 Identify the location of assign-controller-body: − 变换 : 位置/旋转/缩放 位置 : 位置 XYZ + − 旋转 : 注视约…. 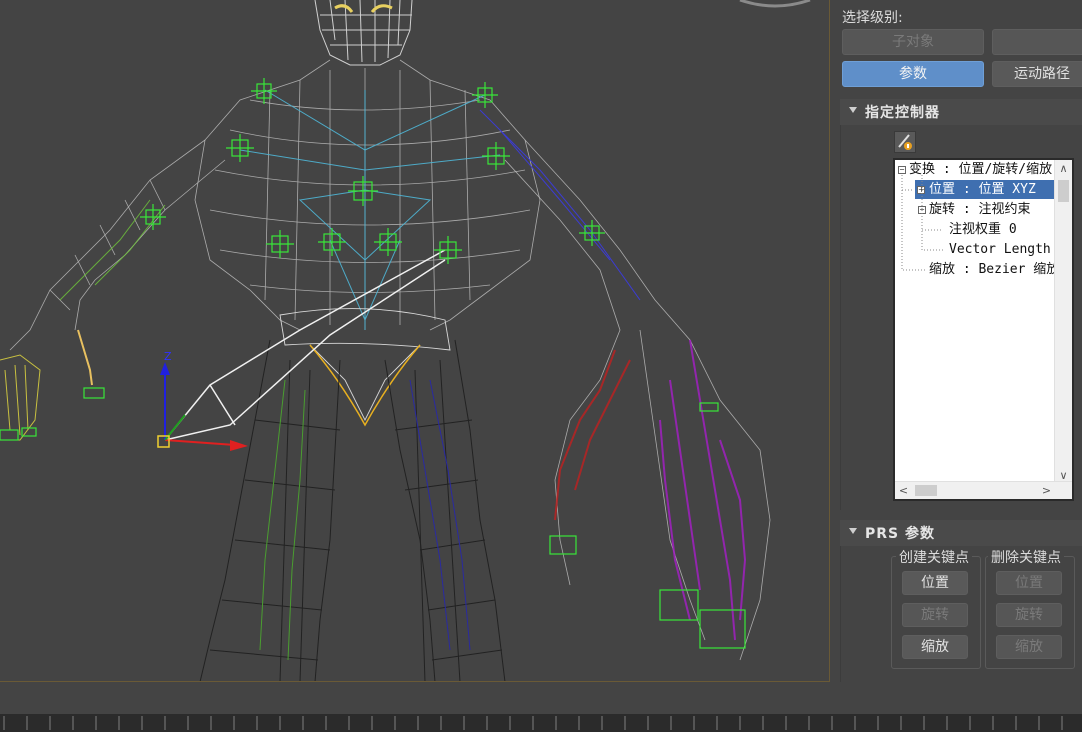
(961, 317).